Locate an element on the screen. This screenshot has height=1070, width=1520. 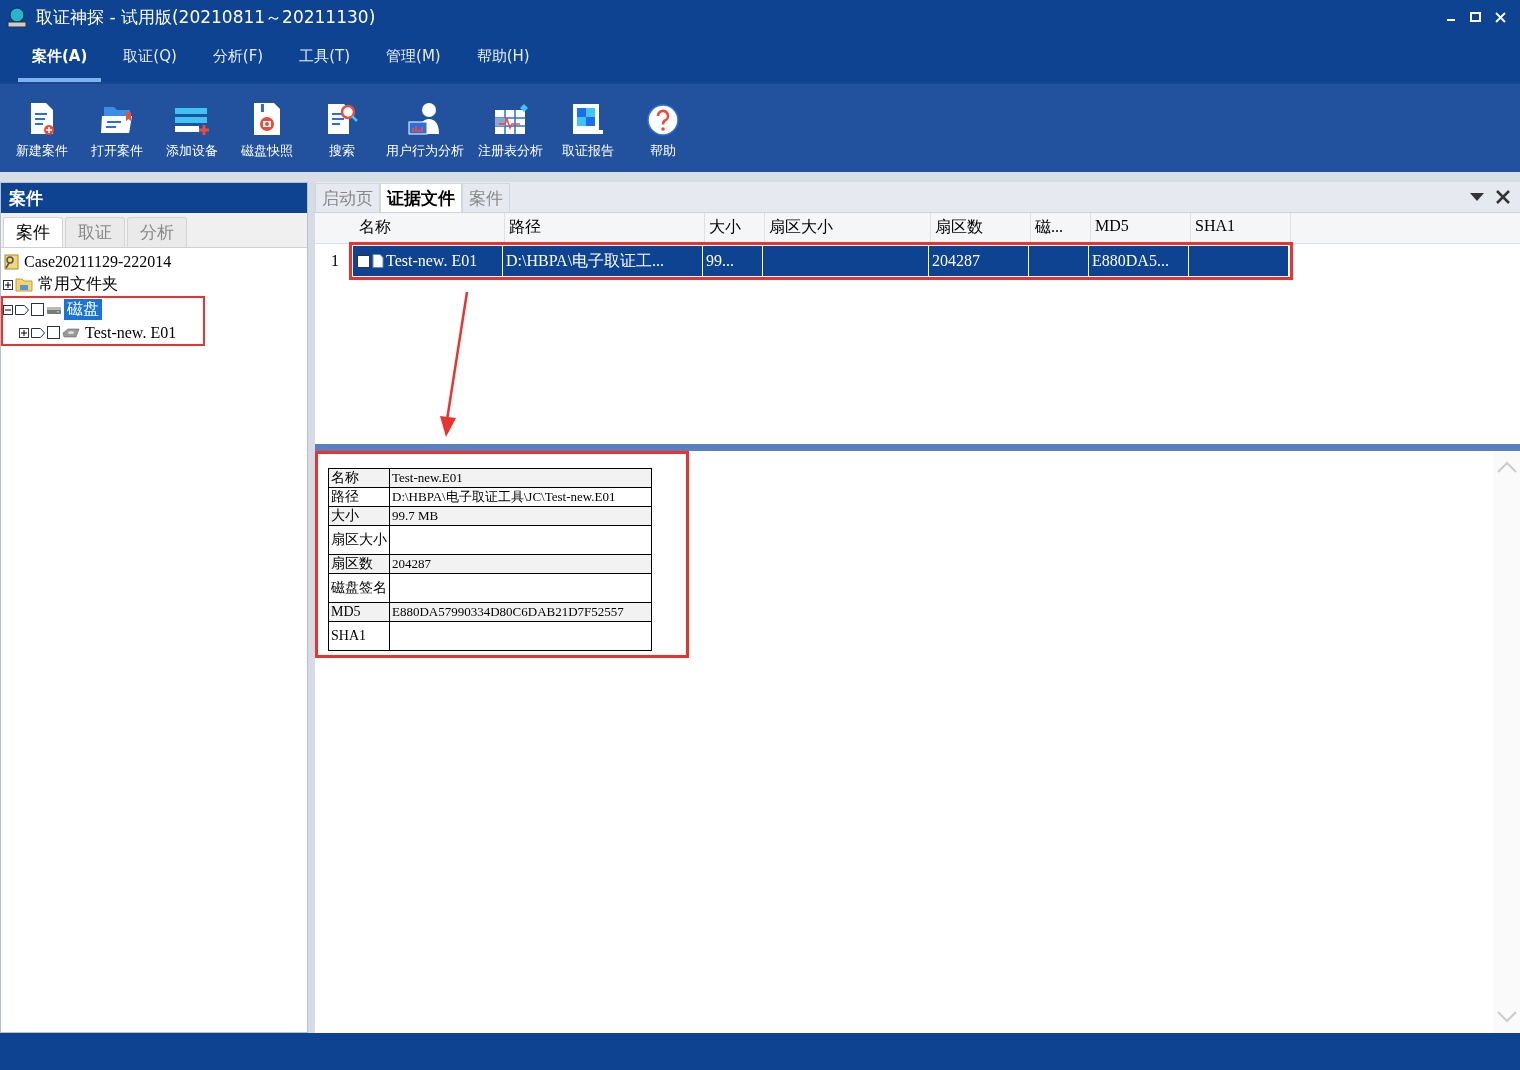
window-title: 取证神探 - 试用版(20210811～20211130) is located at coordinates (206, 17).